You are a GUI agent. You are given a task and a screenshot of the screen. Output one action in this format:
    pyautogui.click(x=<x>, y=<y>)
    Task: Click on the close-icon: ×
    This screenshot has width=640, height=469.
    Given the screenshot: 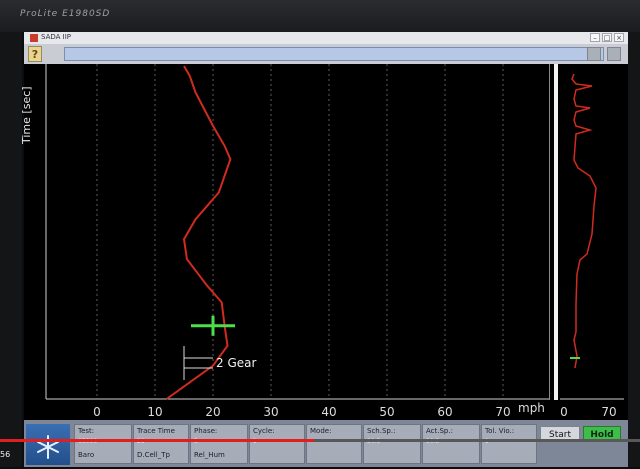 What is the action you would take?
    pyautogui.click(x=619, y=37)
    